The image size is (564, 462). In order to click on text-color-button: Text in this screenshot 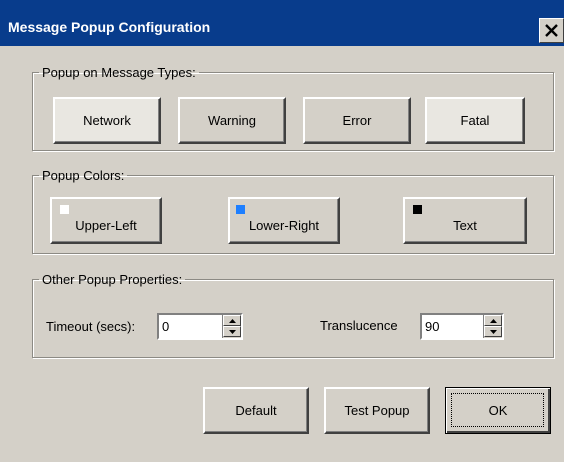, I will do `click(465, 220)`.